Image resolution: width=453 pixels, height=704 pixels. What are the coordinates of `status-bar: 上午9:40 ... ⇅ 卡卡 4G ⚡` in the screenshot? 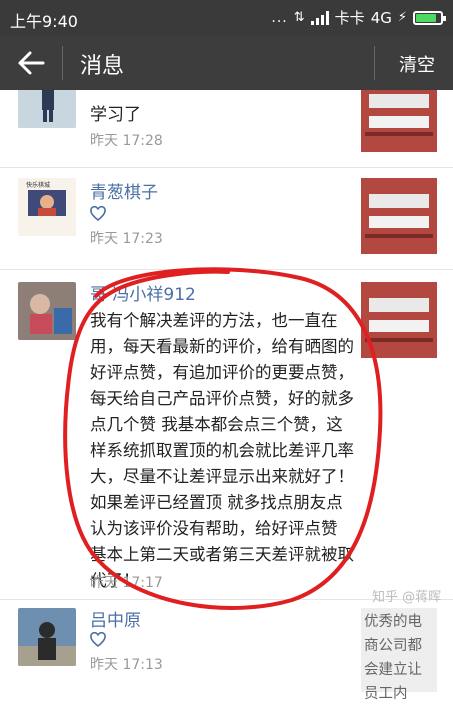 It's located at (226, 18).